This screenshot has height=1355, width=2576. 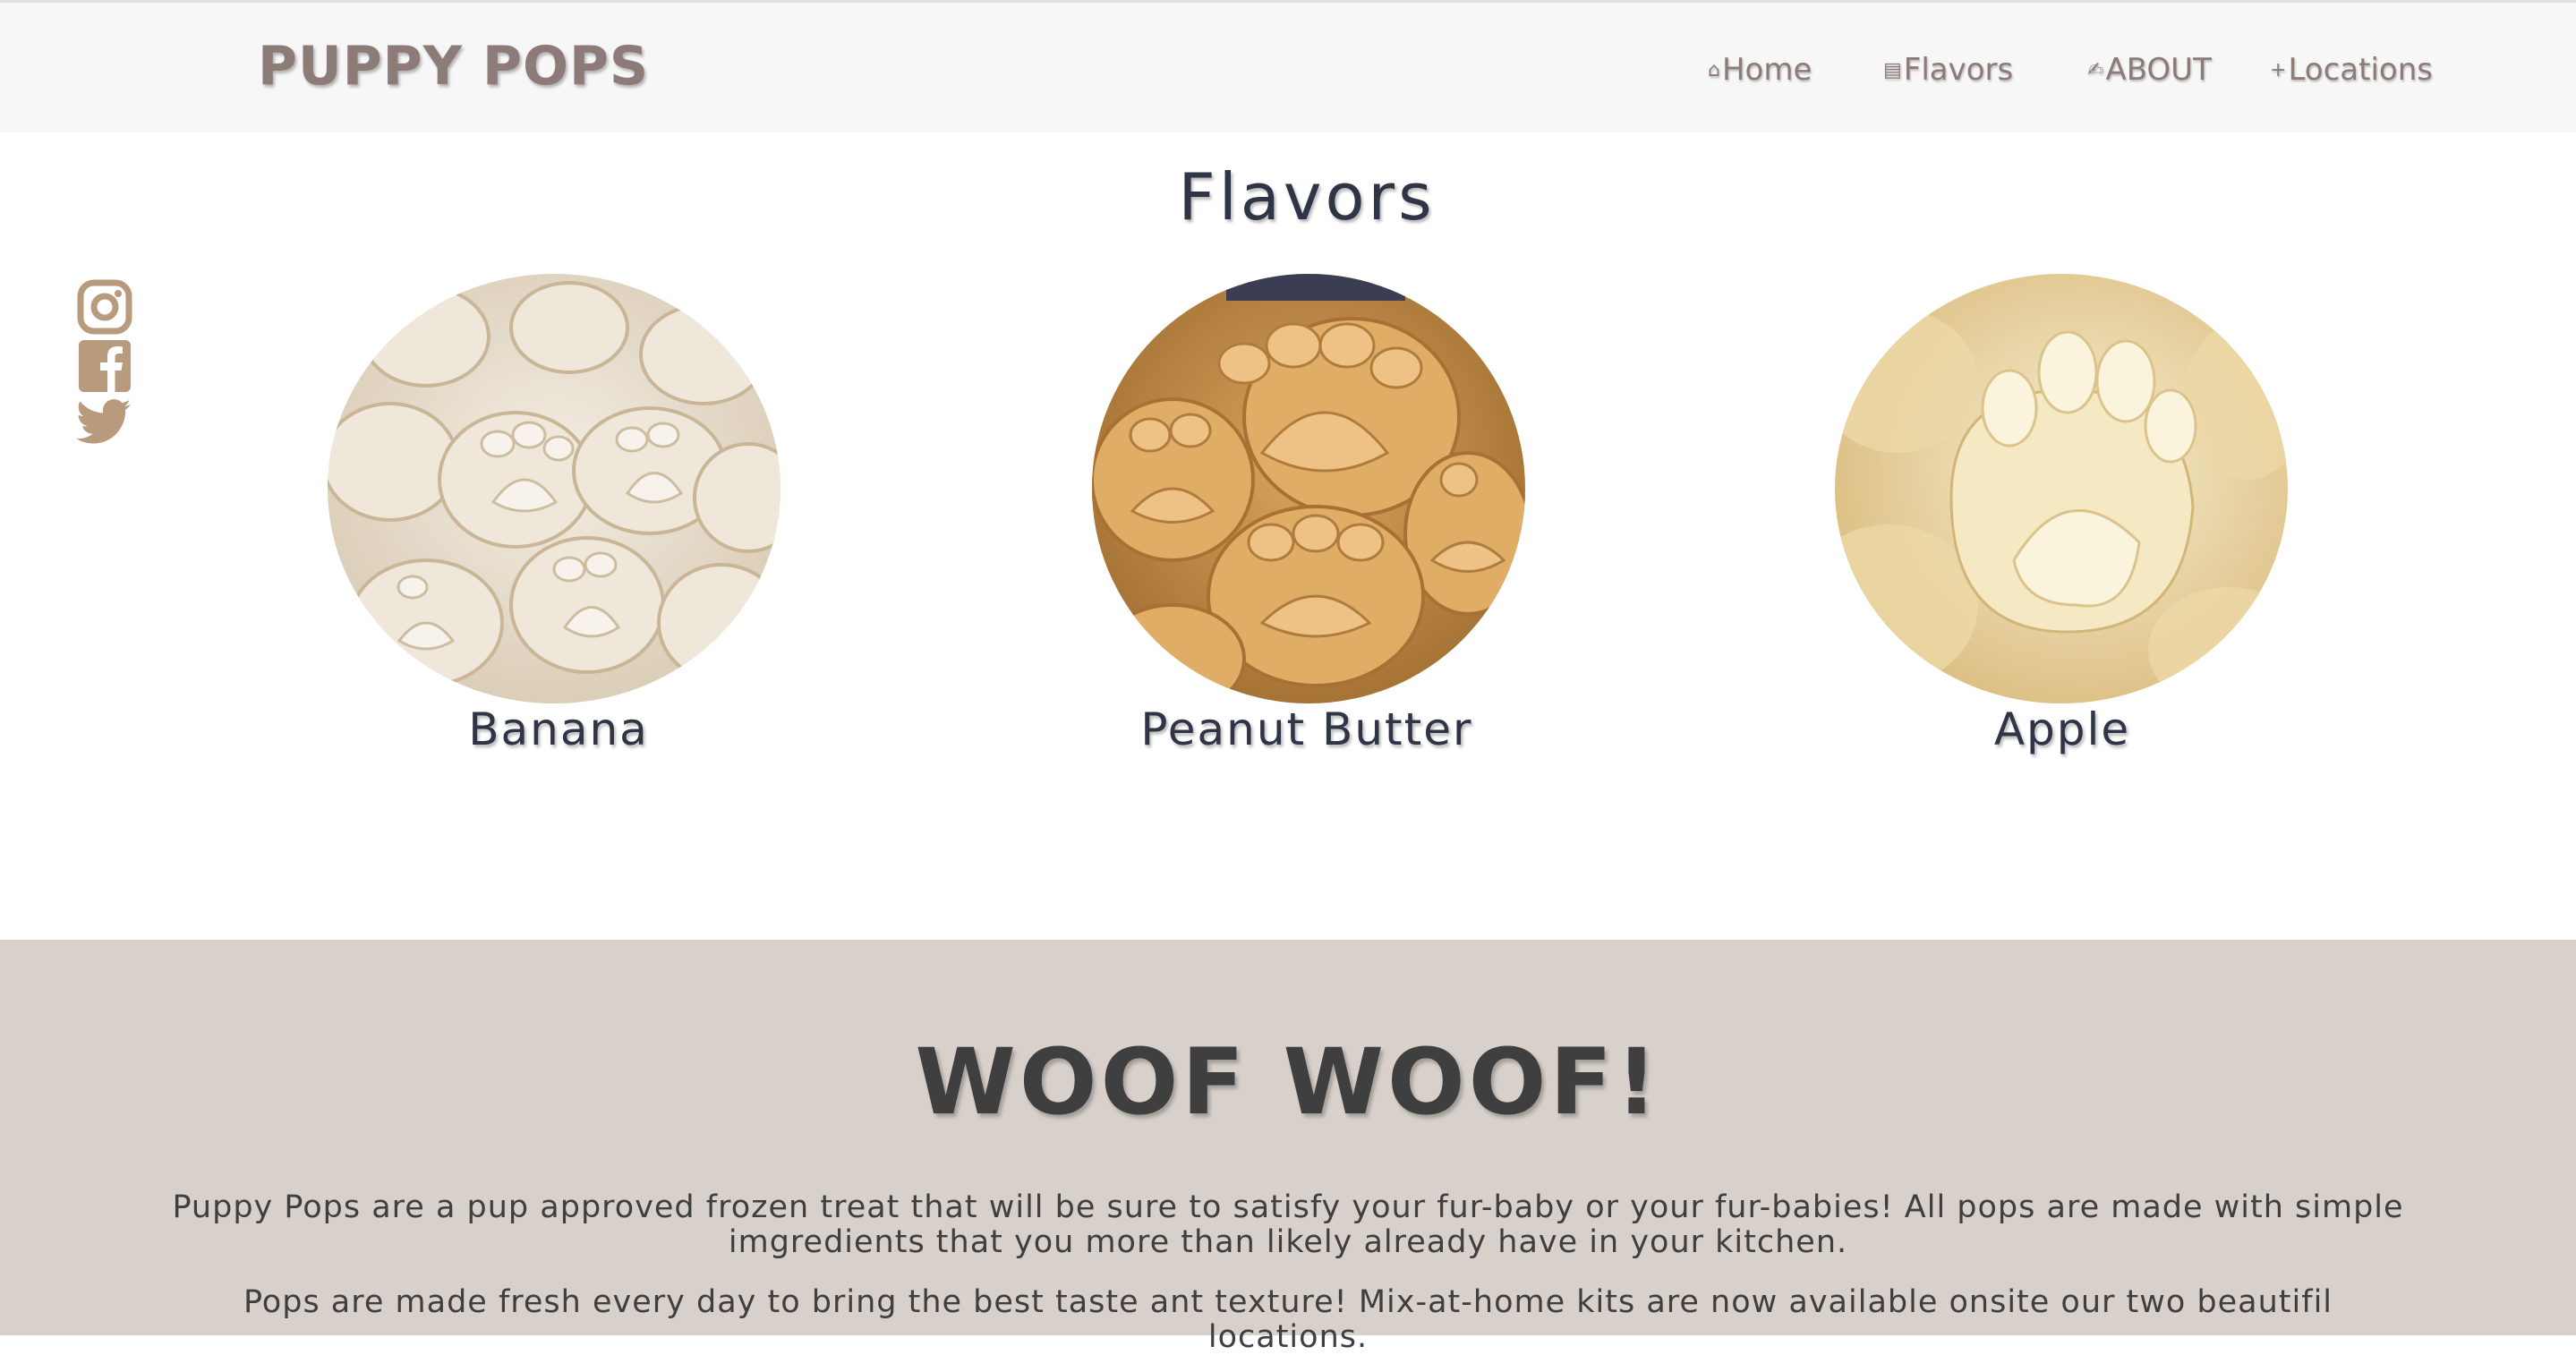 What do you see at coordinates (2061, 488) in the screenshot?
I see `apple-pops-photo` at bounding box center [2061, 488].